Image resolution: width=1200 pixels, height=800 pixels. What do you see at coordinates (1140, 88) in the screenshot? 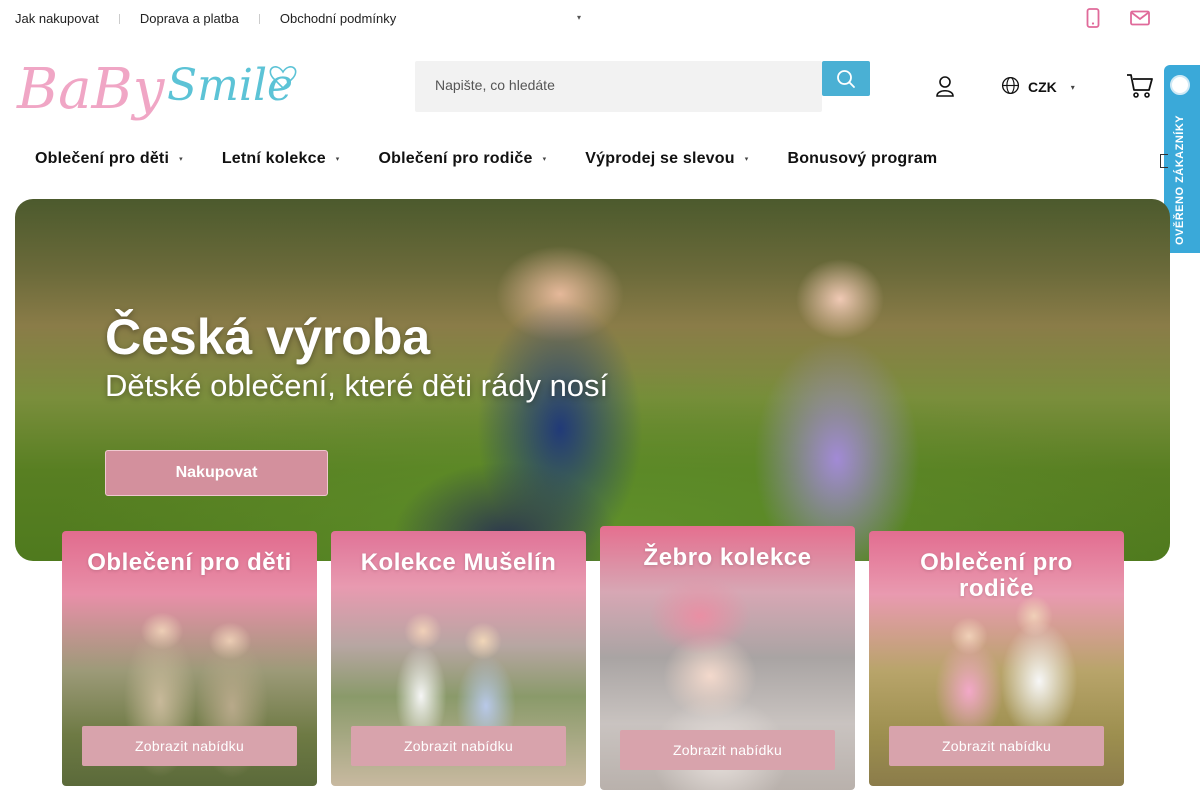
I see `cart-icon` at bounding box center [1140, 88].